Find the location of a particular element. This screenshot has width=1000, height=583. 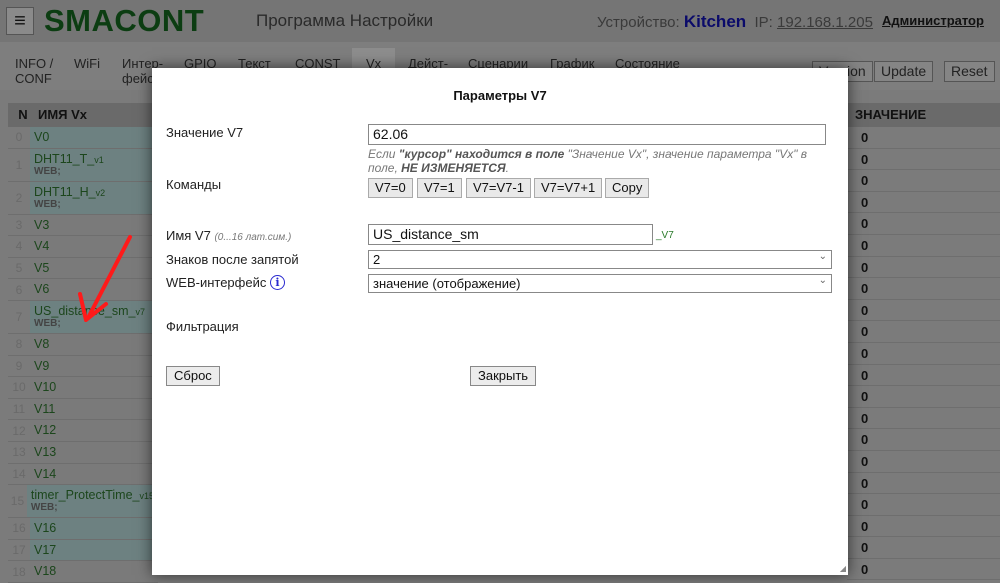

decimals-select: 2 ⌄ is located at coordinates (600, 259).